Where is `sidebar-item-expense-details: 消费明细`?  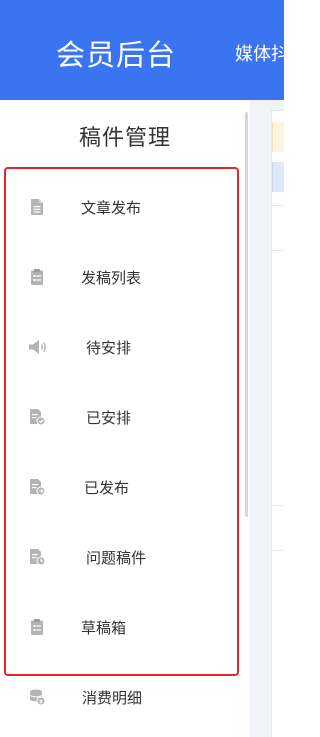
sidebar-item-expense-details: 消费明细 is located at coordinates (120, 697).